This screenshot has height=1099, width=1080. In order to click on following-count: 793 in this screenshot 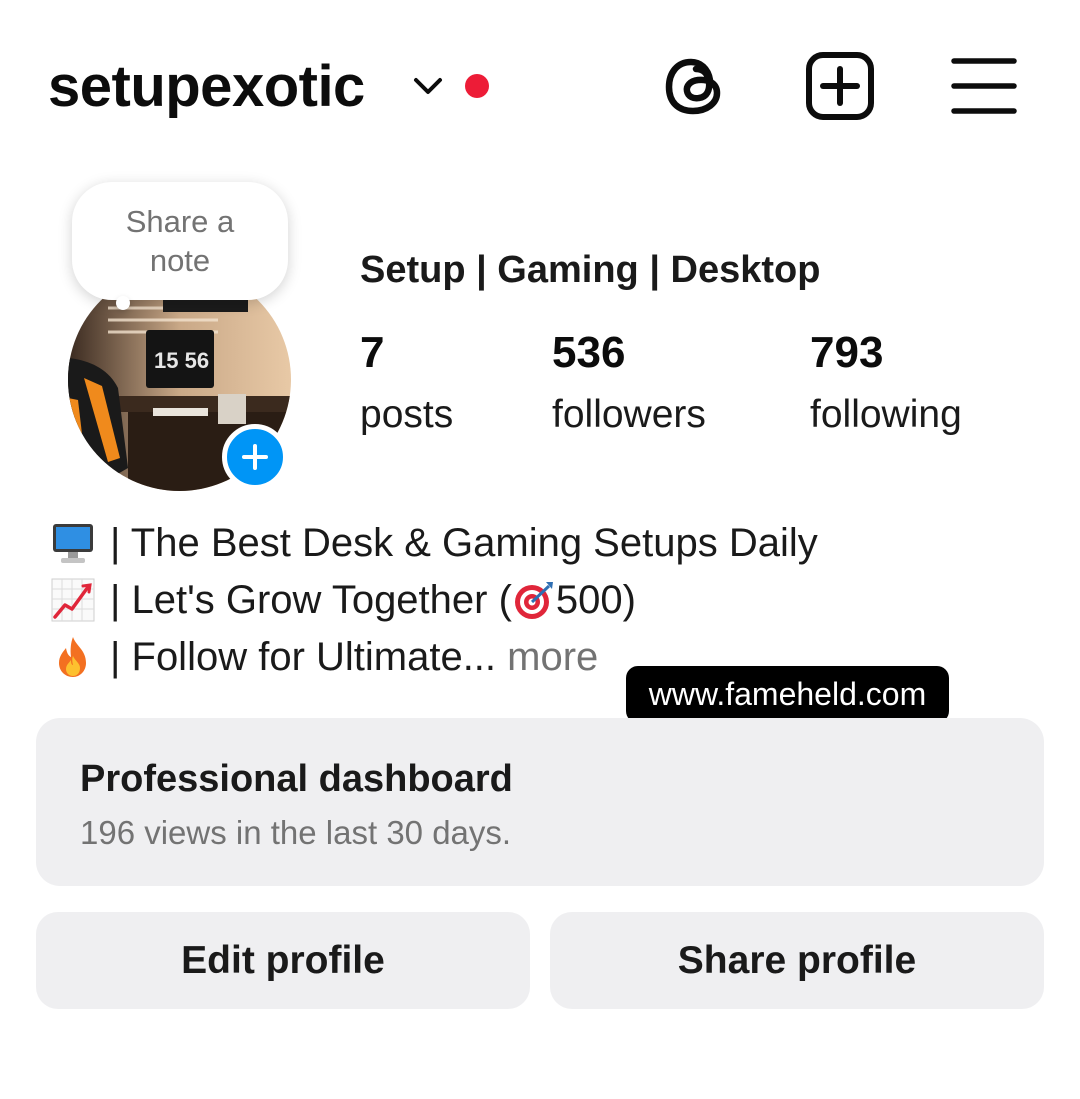, I will do `click(846, 353)`.